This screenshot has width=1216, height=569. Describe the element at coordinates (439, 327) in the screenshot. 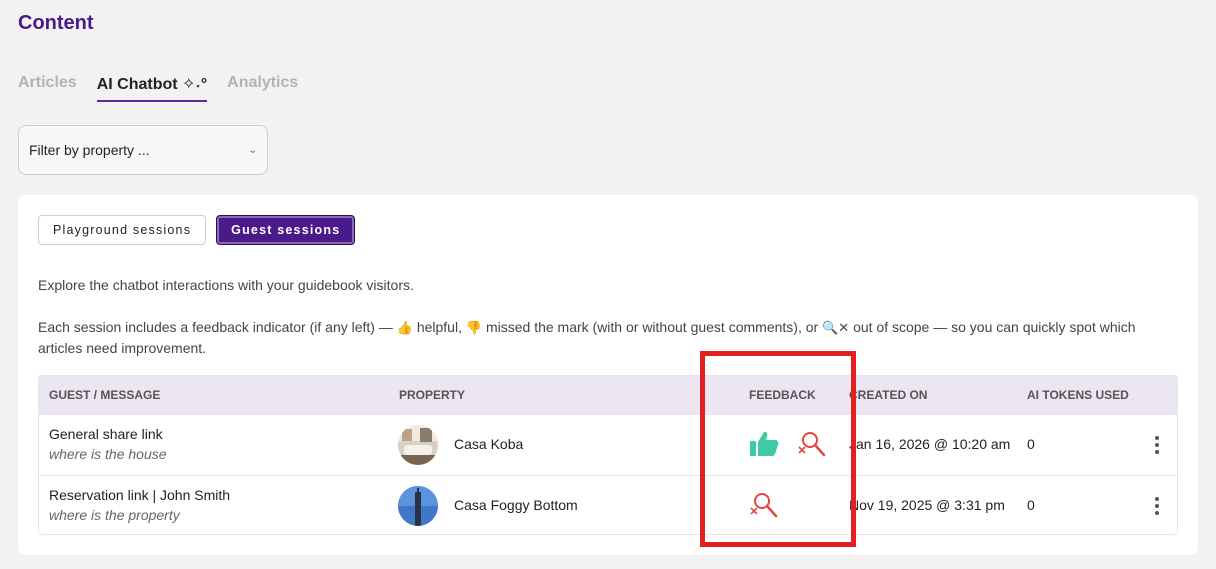

I see `legend-helpful: helpful,` at that location.